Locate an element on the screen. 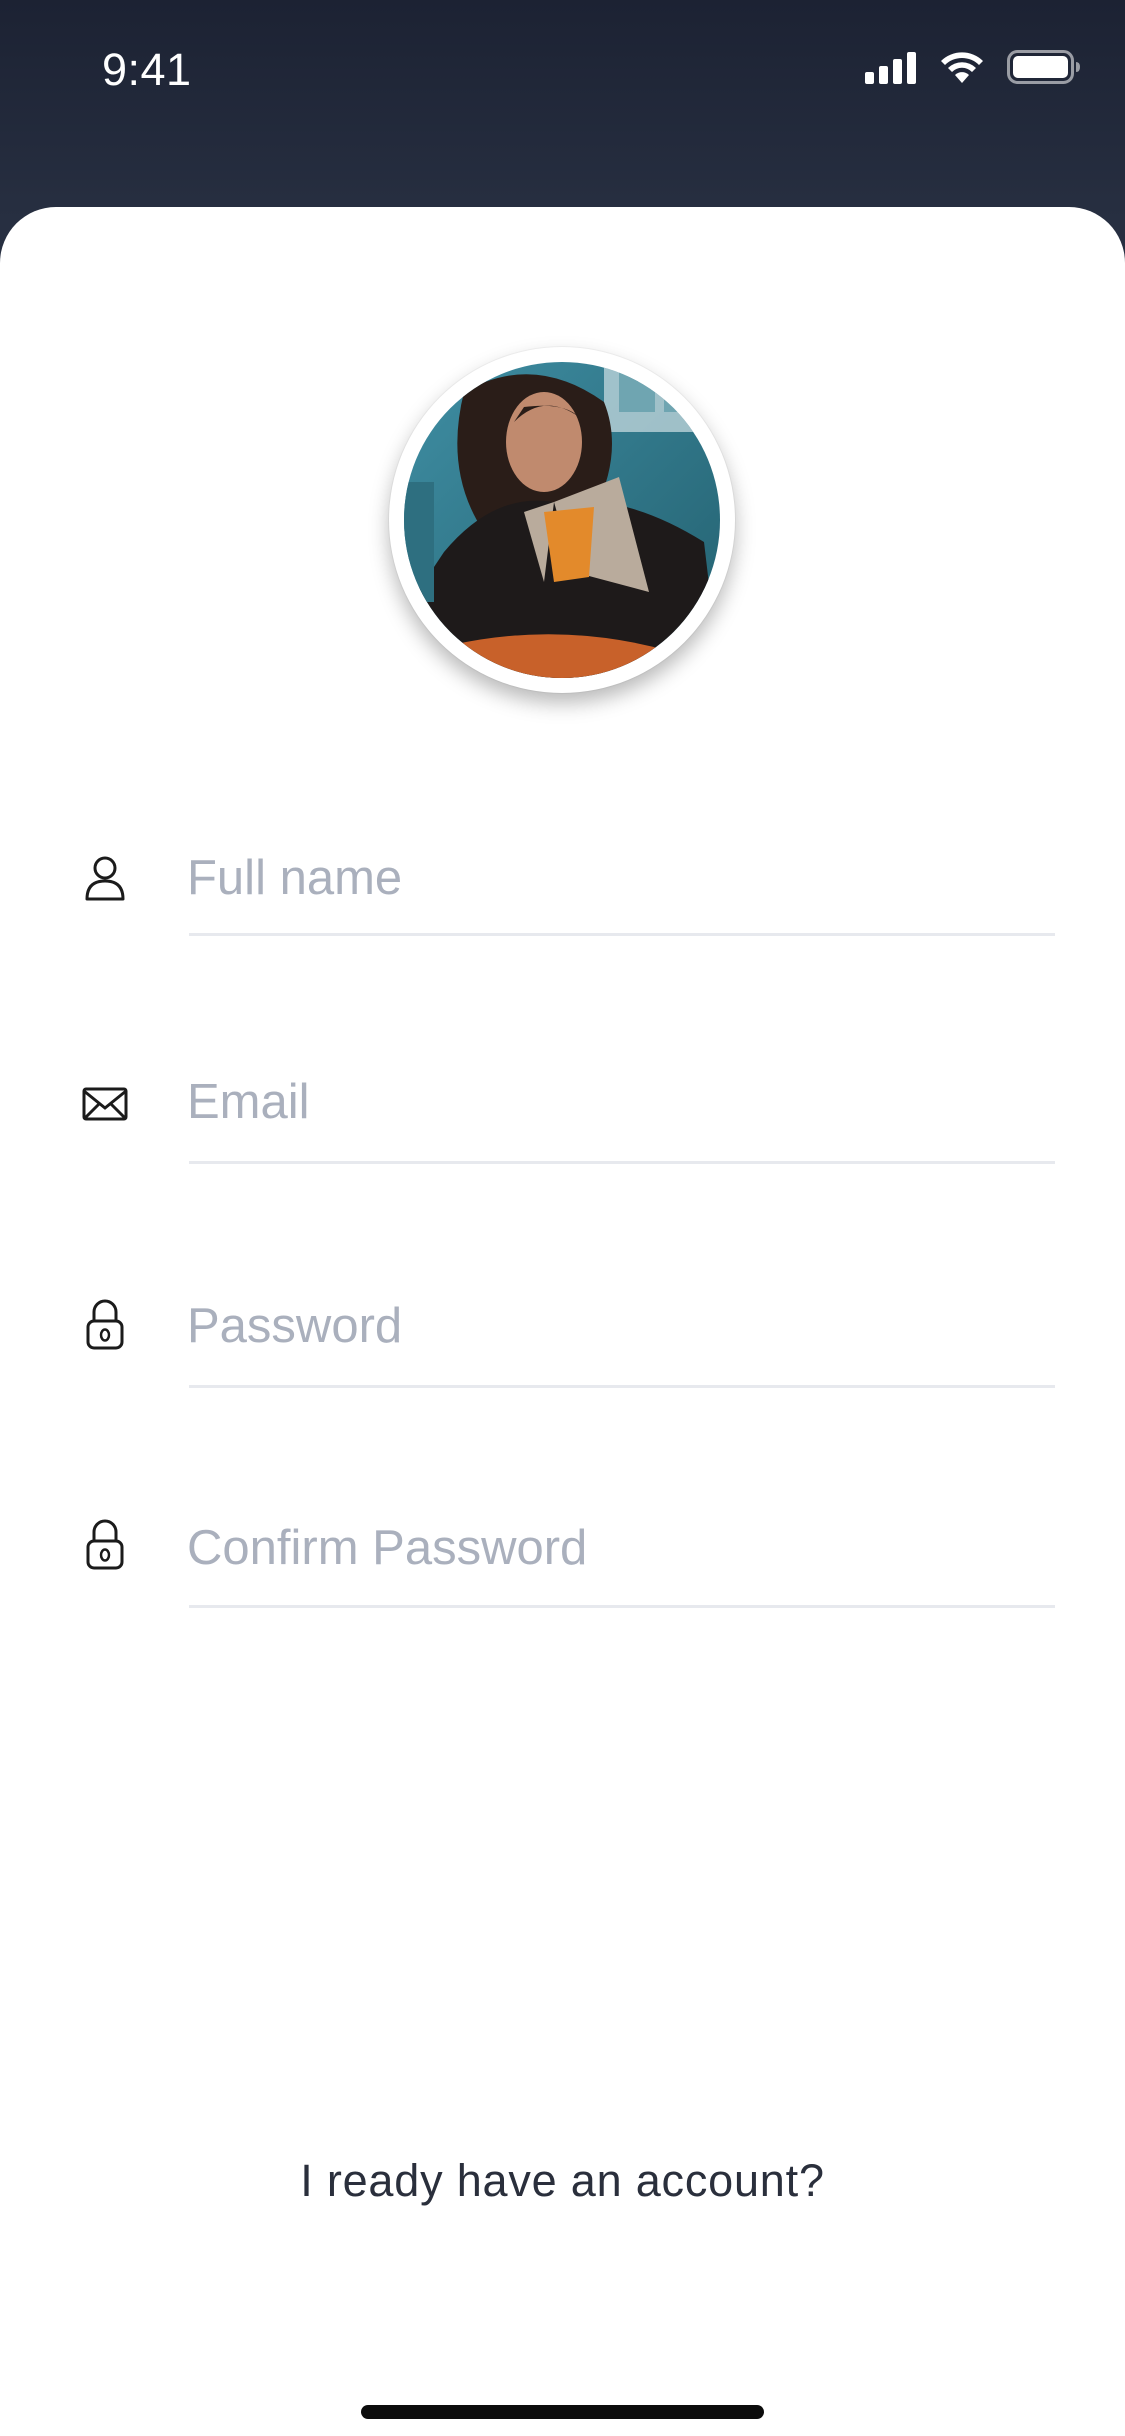  password-divider is located at coordinates (622, 1386).